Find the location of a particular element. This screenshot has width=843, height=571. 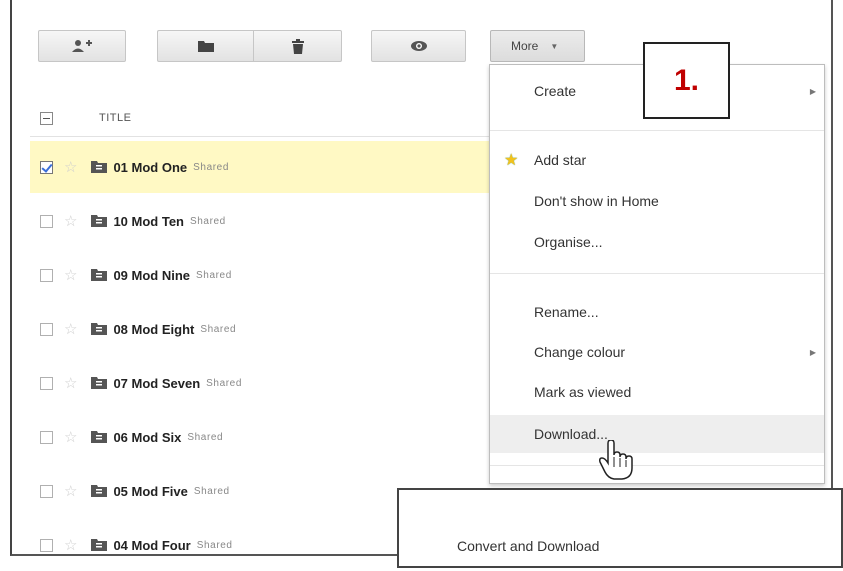

menu-item-label: Add star is located at coordinates (560, 160).